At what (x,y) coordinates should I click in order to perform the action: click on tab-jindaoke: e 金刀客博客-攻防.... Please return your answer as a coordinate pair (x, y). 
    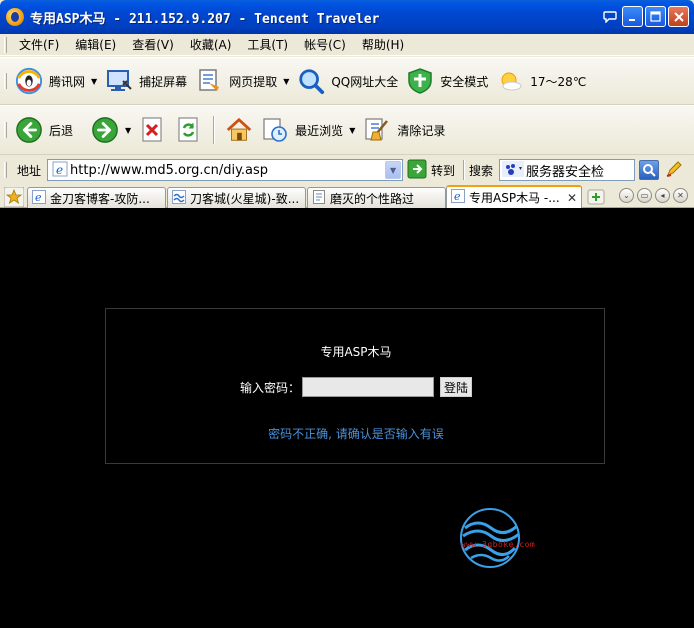
    Looking at the image, I should click on (96, 197).